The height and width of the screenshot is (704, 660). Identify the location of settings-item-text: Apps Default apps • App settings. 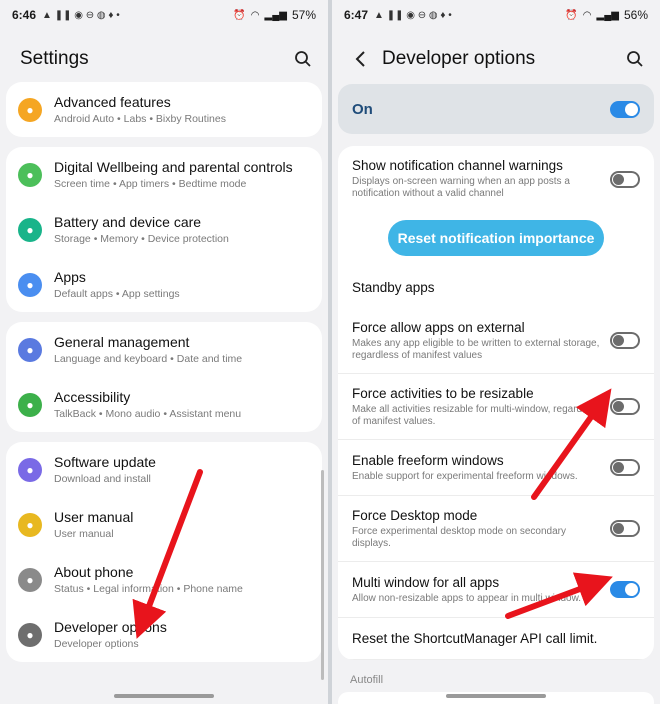
(182, 284).